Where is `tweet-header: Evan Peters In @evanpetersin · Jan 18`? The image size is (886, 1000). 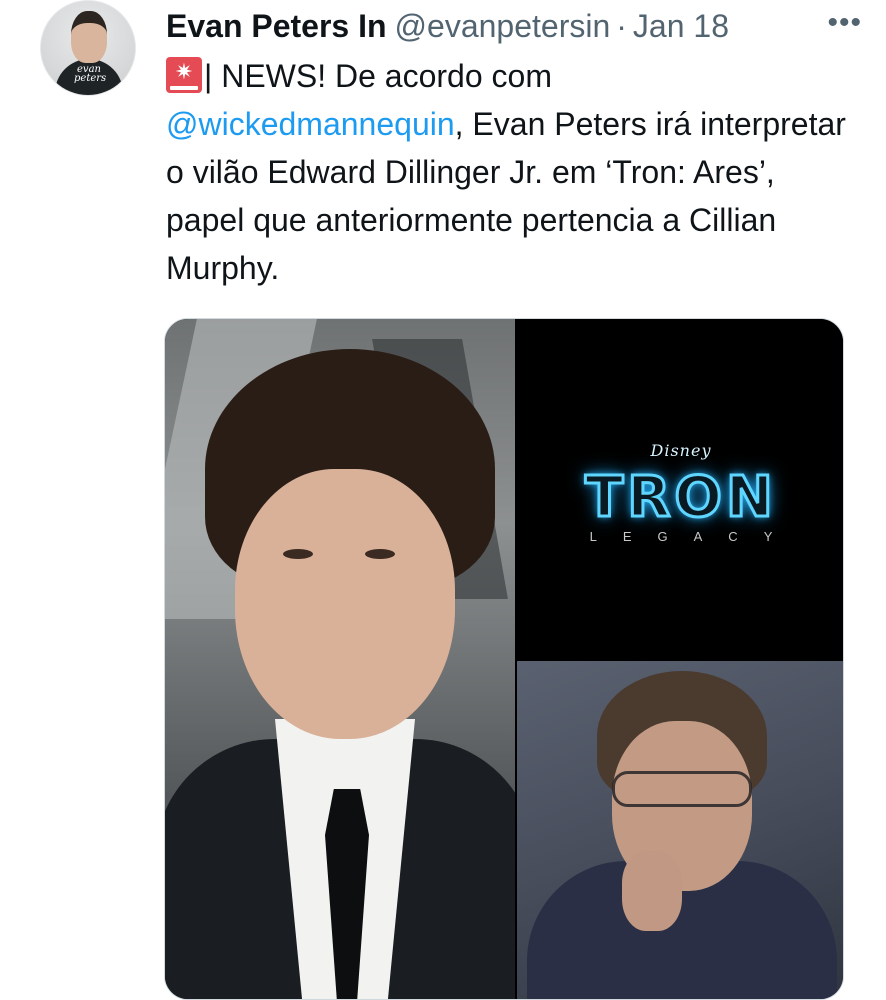
tweet-header: Evan Peters In @evanpetersin · Jan 18 is located at coordinates (516, 26).